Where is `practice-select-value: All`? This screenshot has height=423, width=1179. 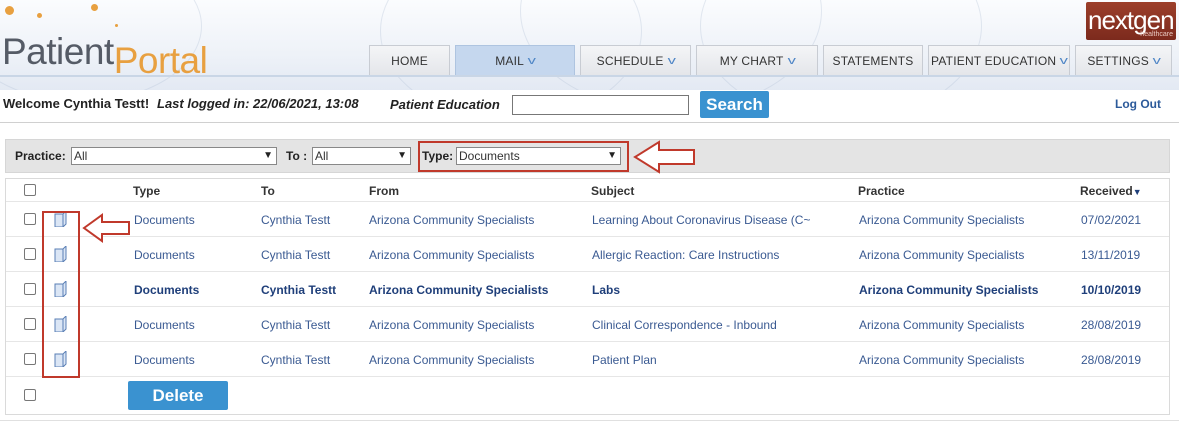
practice-select-value: All is located at coordinates (81, 156).